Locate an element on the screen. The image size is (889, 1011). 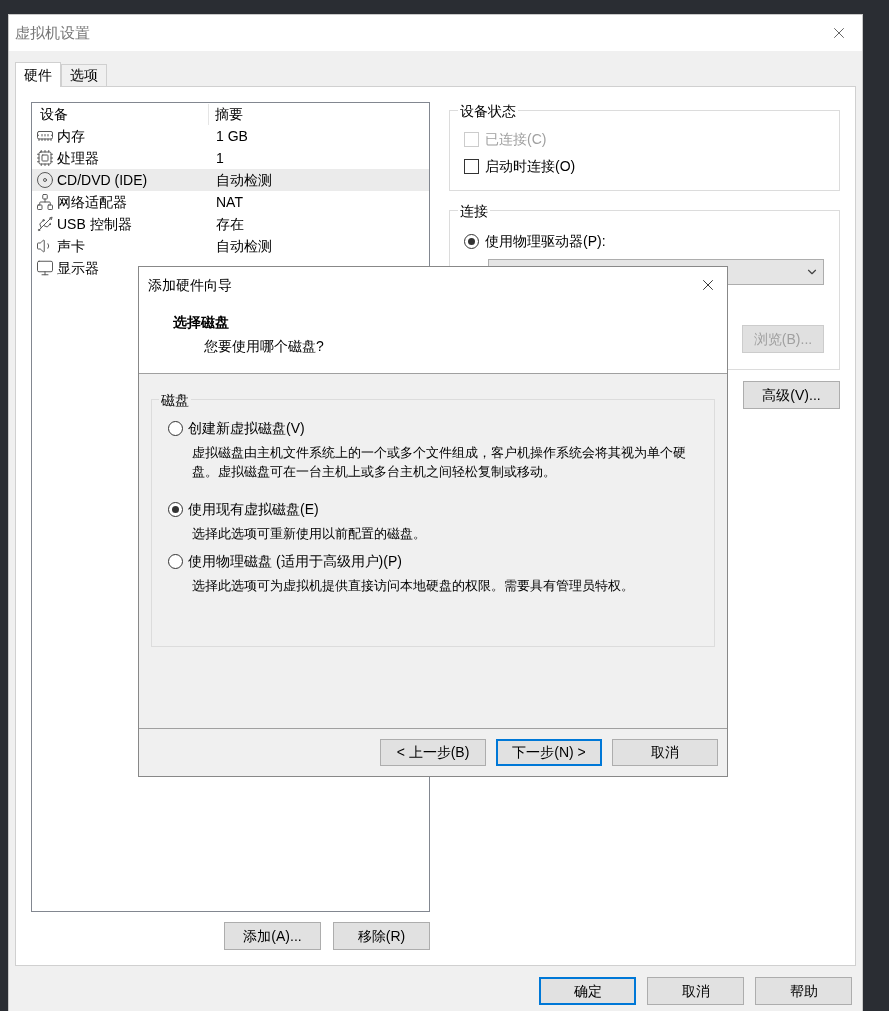
wizard-heading: 选择磁盘 is located at coordinates (201, 322).